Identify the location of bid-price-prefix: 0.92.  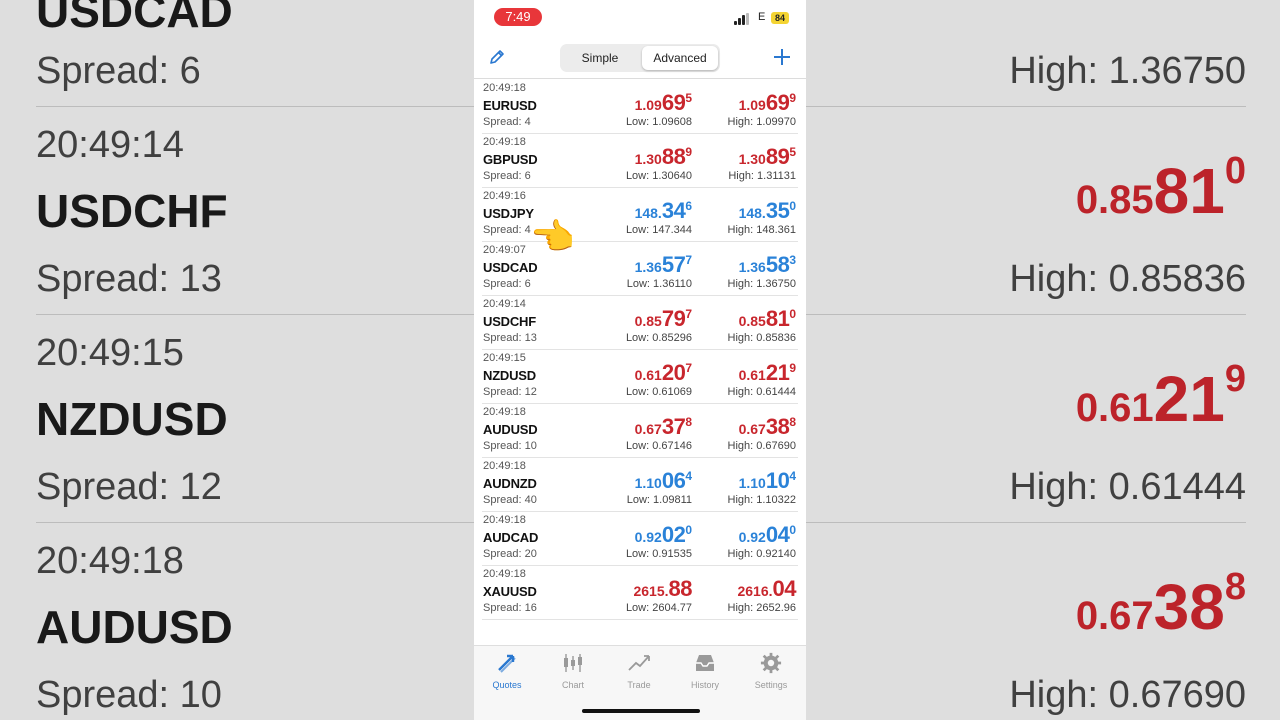
(648, 537).